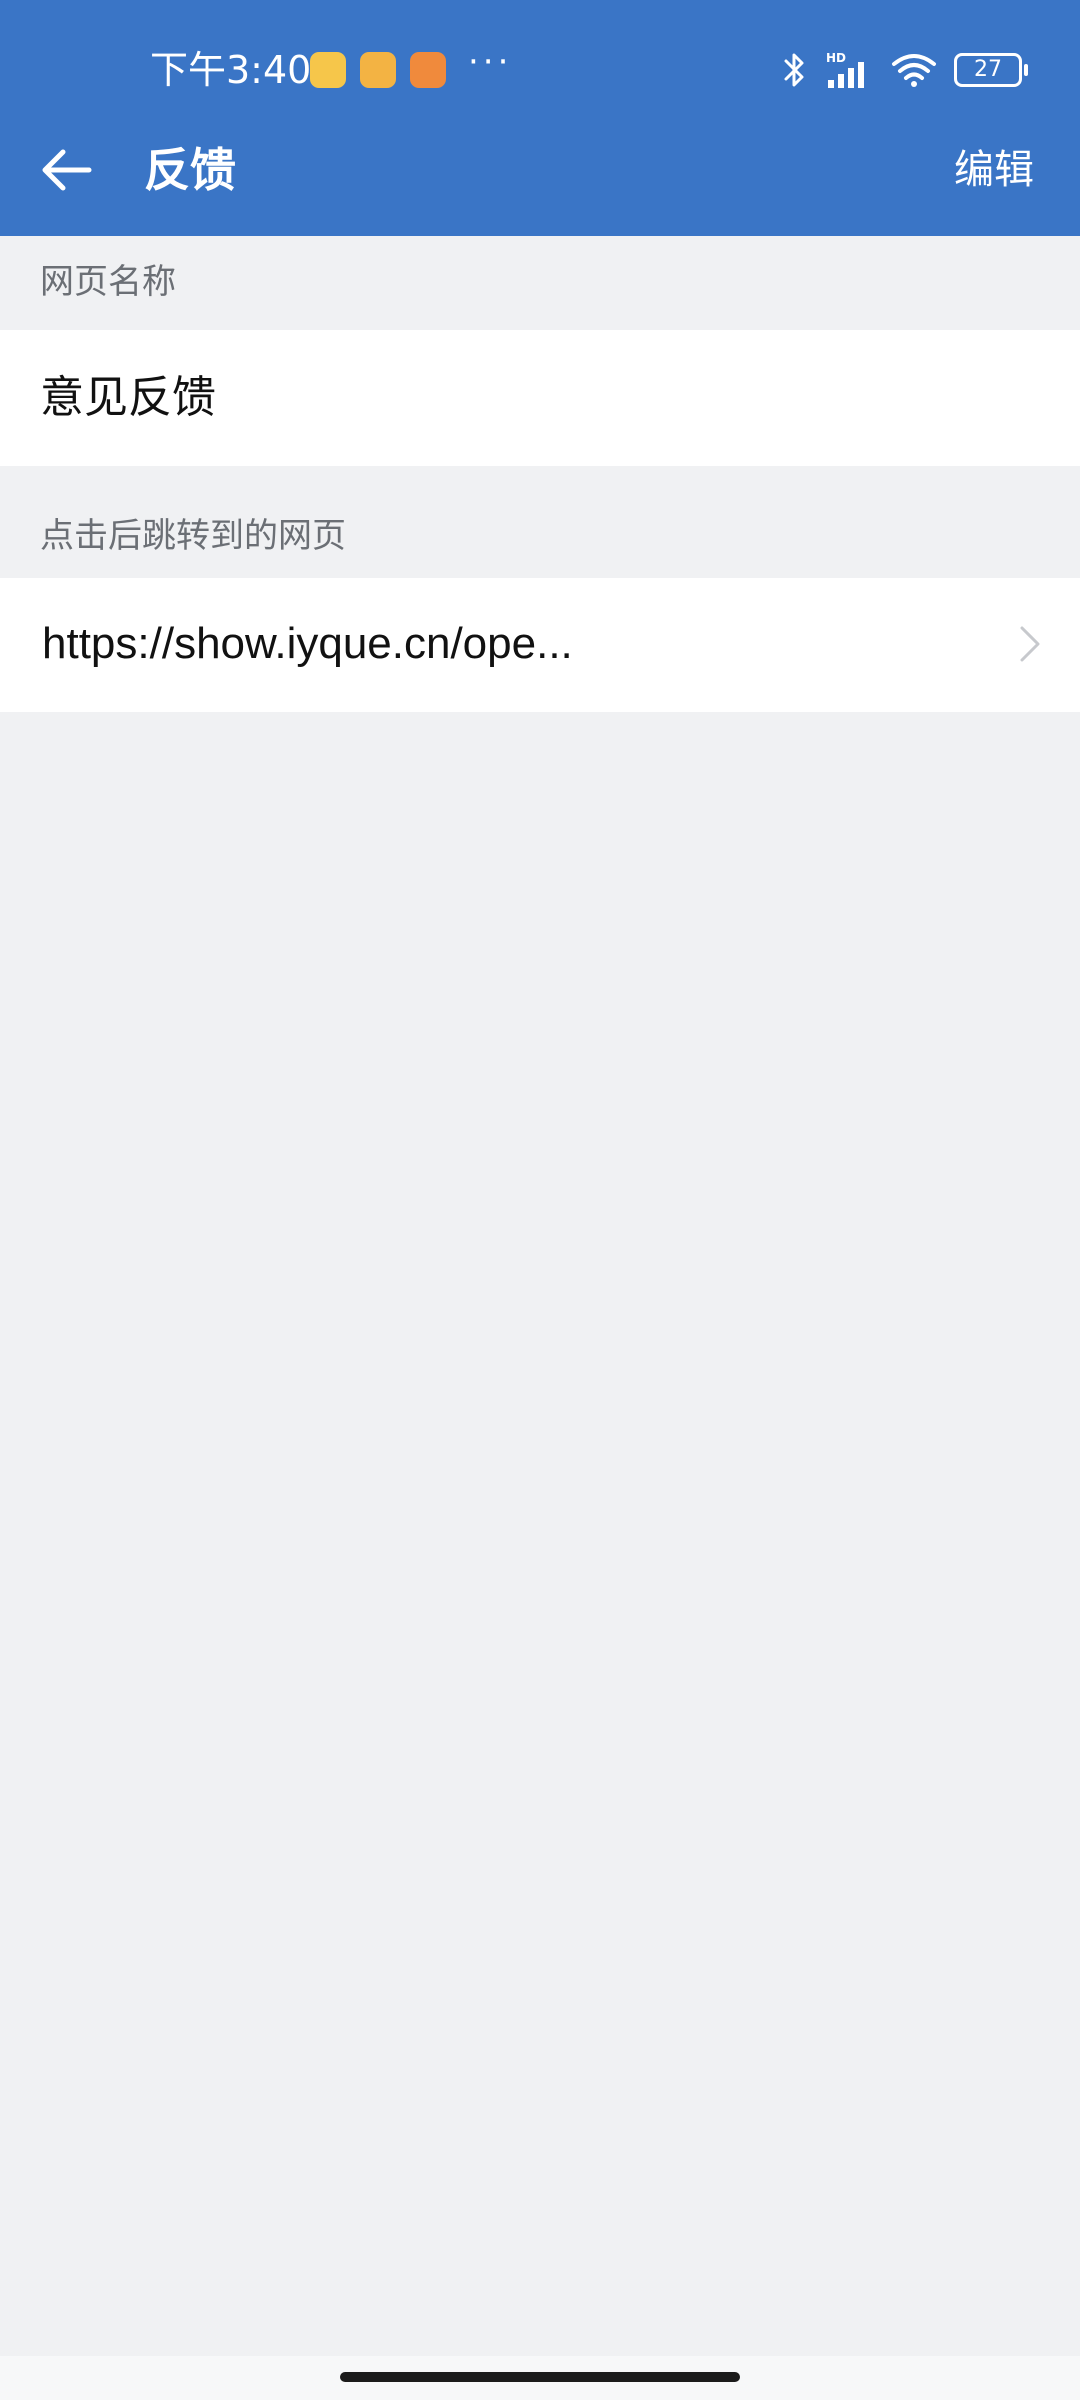 The width and height of the screenshot is (1080, 2400). Describe the element at coordinates (490, 62) in the screenshot. I see `more-notifications-icon: ···` at that location.